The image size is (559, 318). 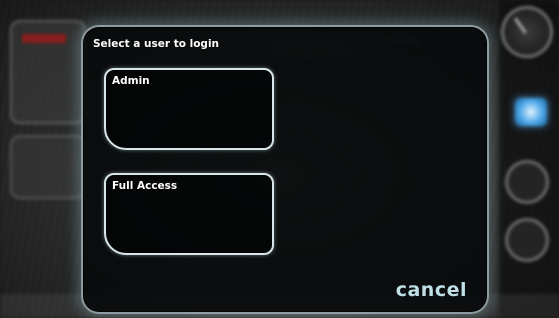 I want to click on background-left-panel-secondary, so click(x=48, y=167).